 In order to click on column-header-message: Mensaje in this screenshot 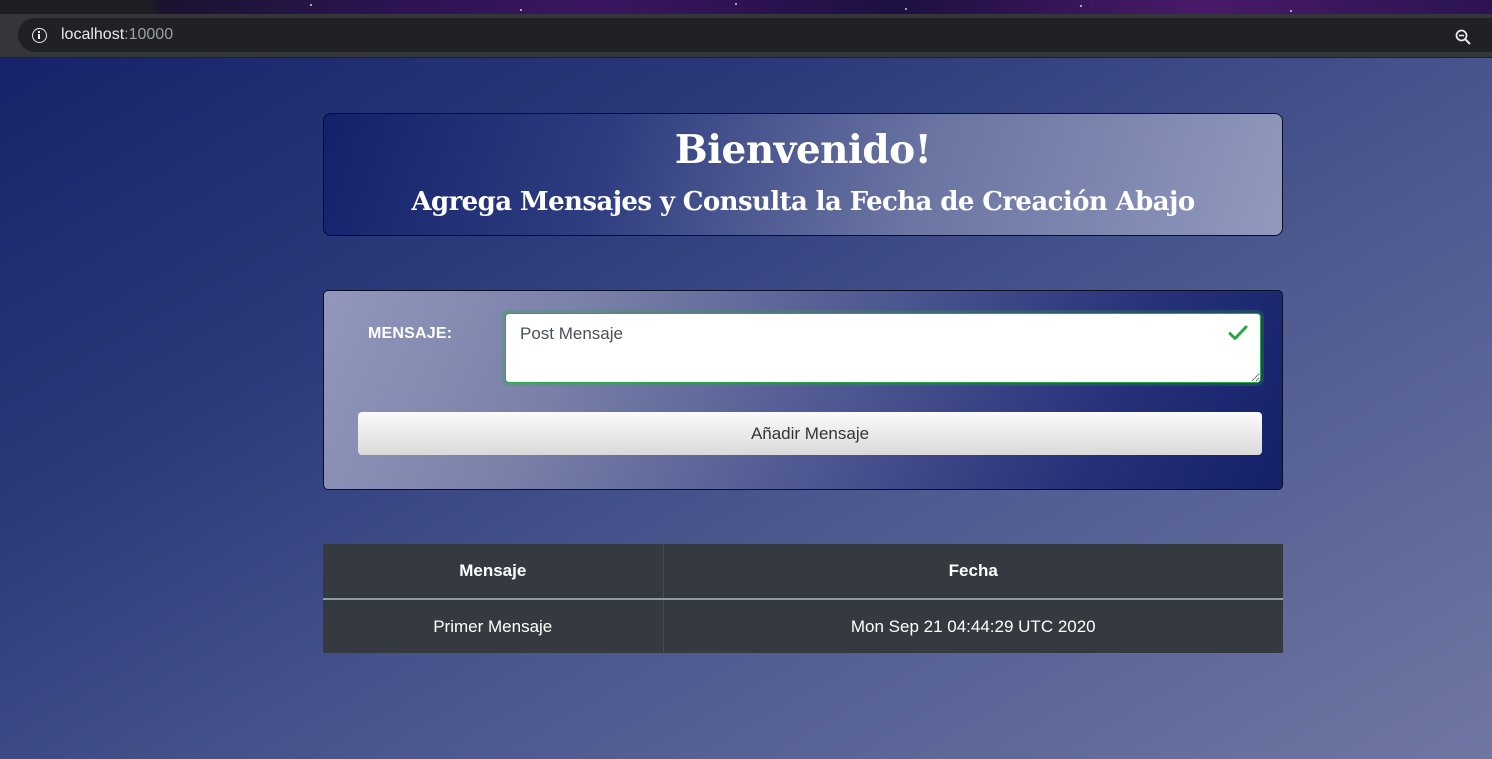, I will do `click(493, 572)`.